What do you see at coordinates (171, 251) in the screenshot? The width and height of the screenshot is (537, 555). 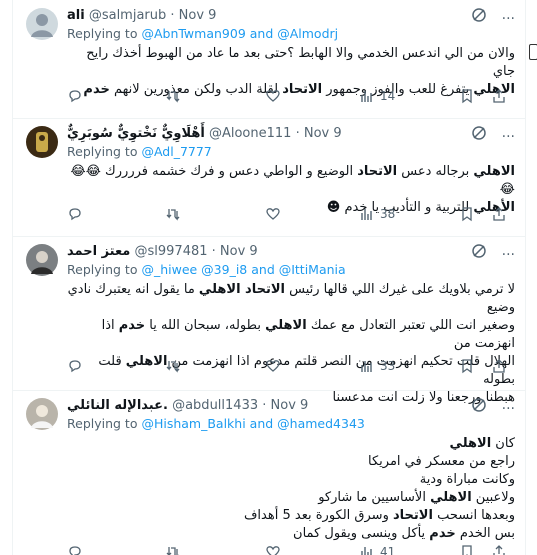 I see `handle: @sl997481` at bounding box center [171, 251].